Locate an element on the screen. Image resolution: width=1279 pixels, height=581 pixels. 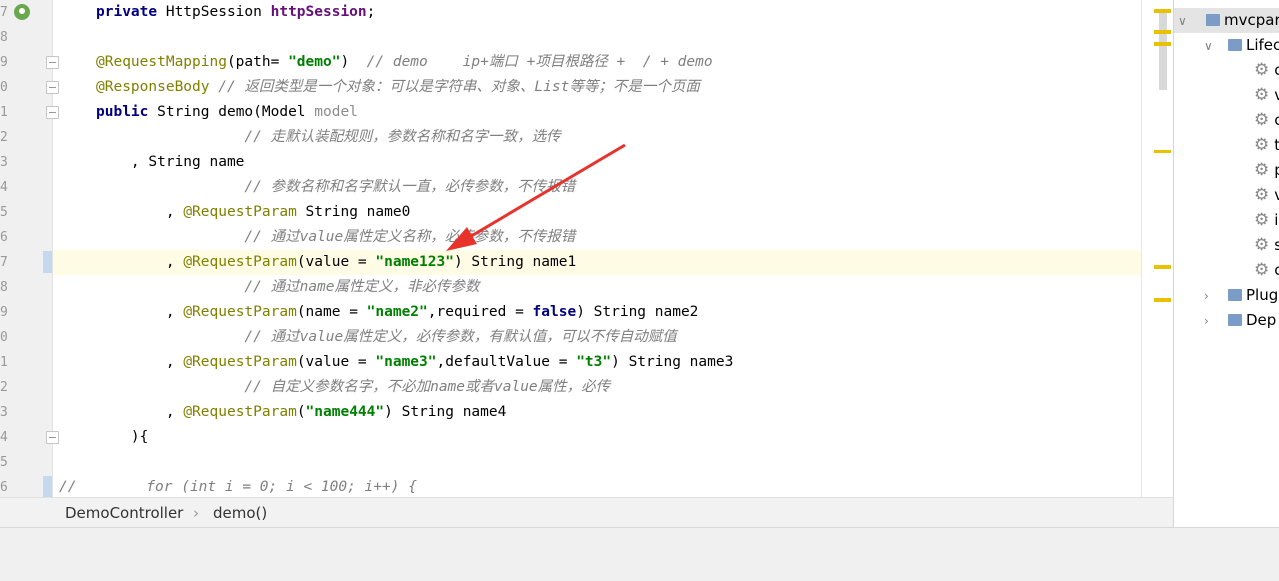
tree-item-goal: ⚙ i is located at coordinates (1266, 220).